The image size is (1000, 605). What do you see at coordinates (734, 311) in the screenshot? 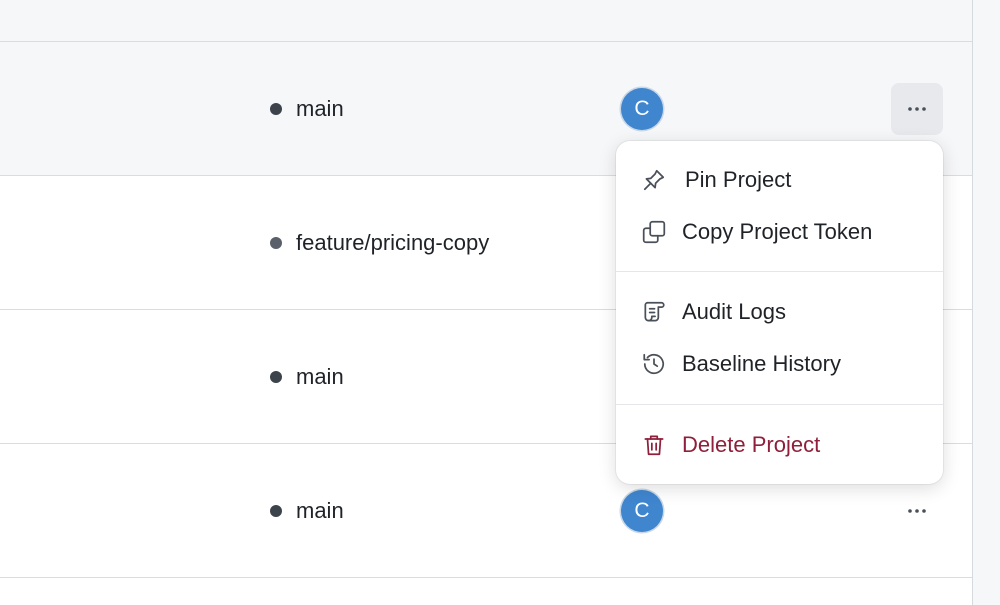
I see `menu-item-label: Audit Logs` at bounding box center [734, 311].